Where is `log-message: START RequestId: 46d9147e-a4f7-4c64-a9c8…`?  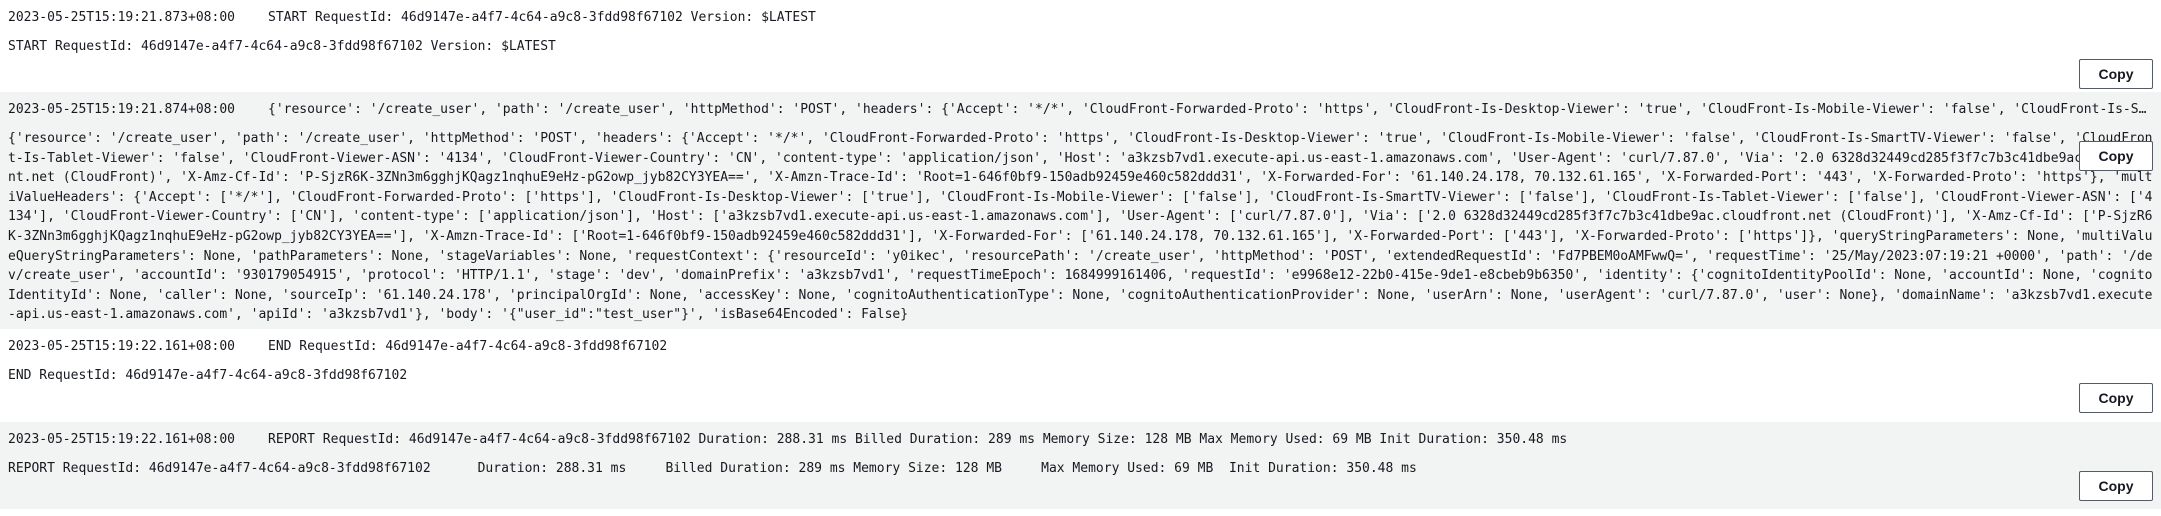
log-message: START RequestId: 46d9147e-a4f7-4c64-a9c8… is located at coordinates (542, 17).